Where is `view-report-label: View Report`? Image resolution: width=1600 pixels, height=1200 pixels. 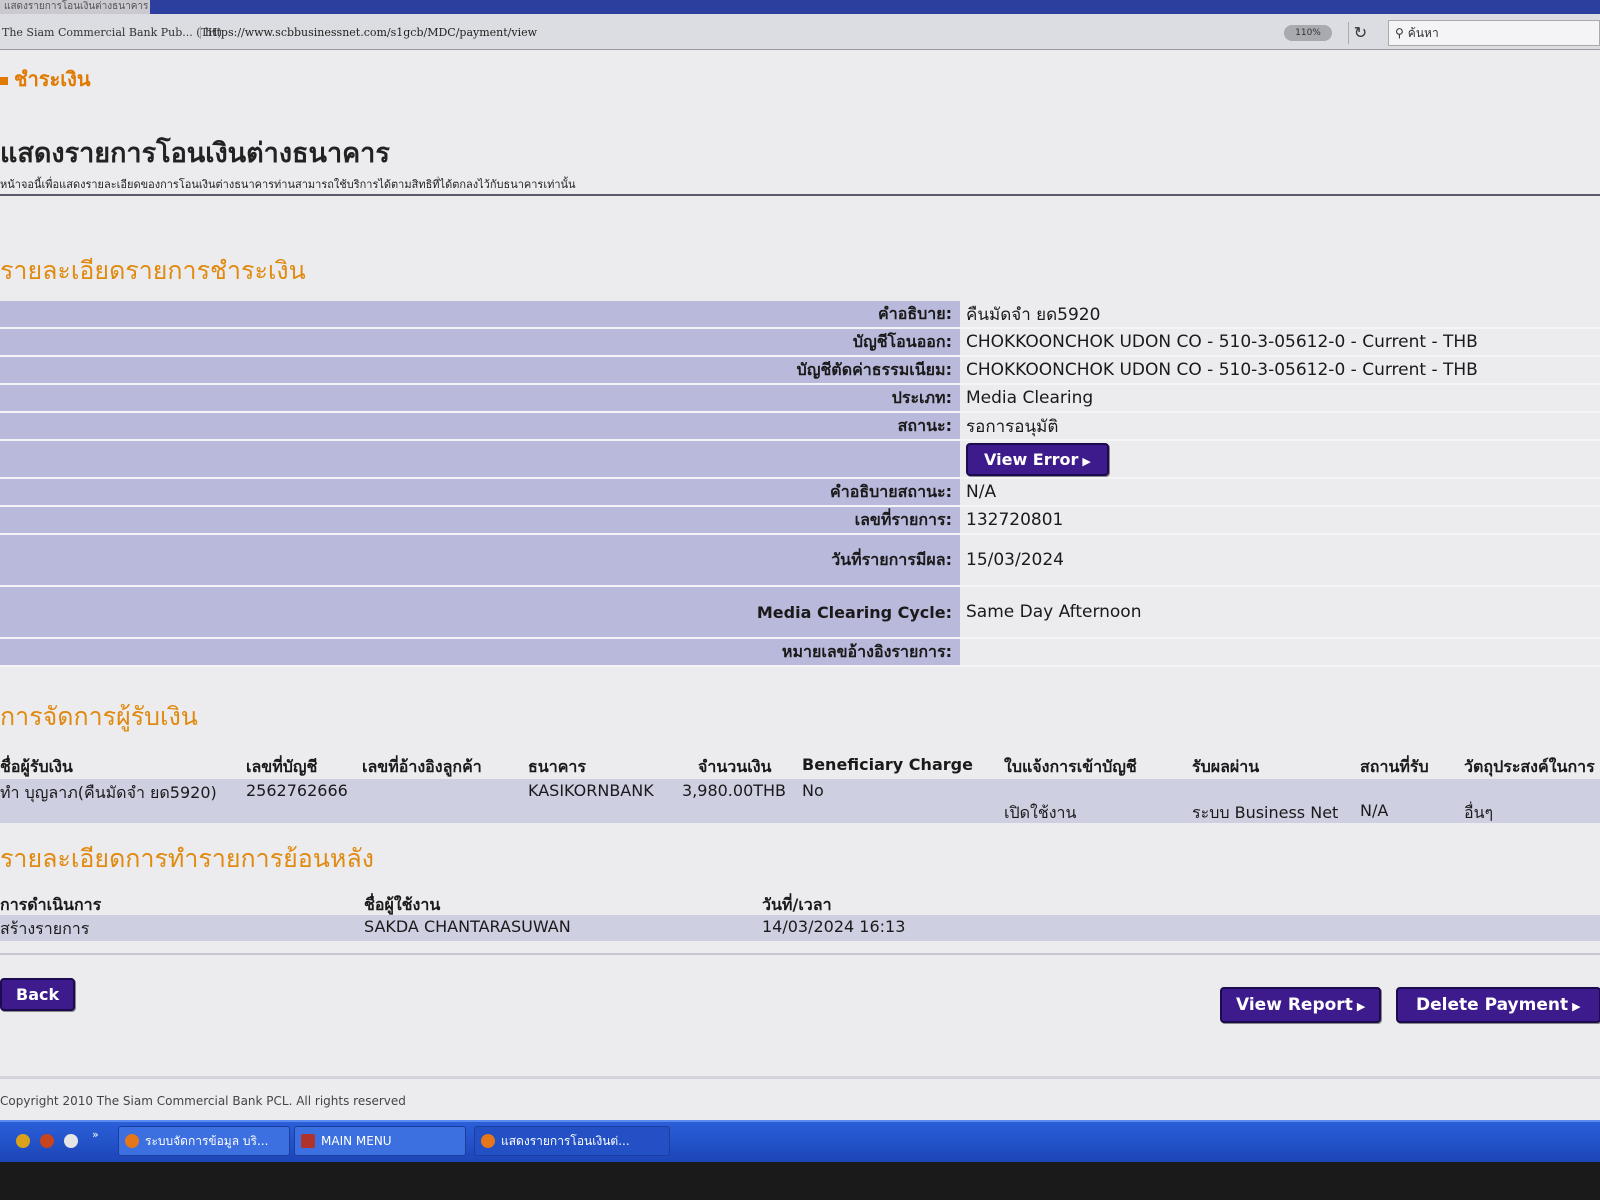 view-report-label: View Report is located at coordinates (1294, 1005).